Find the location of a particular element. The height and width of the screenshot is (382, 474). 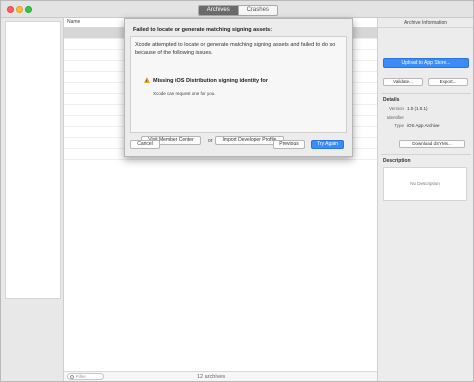

organizer-tab-control: Archives Crashes is located at coordinates (238, 10).